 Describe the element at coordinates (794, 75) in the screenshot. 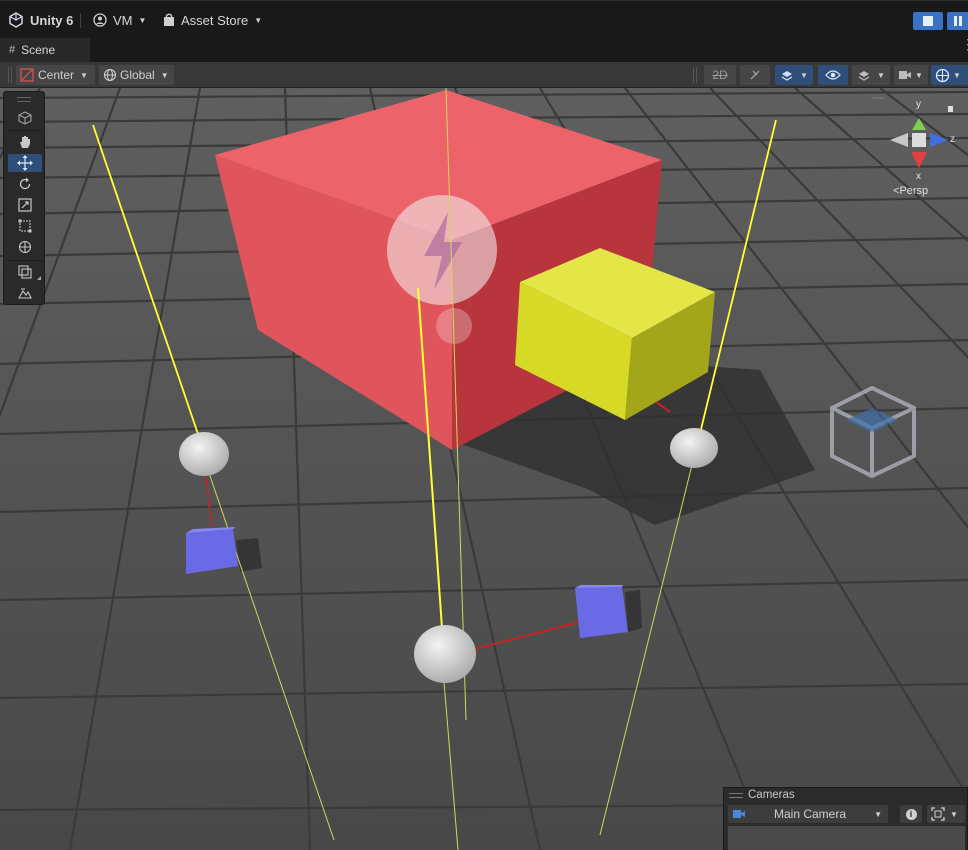

I see `effects-dropdown: ▼` at that location.